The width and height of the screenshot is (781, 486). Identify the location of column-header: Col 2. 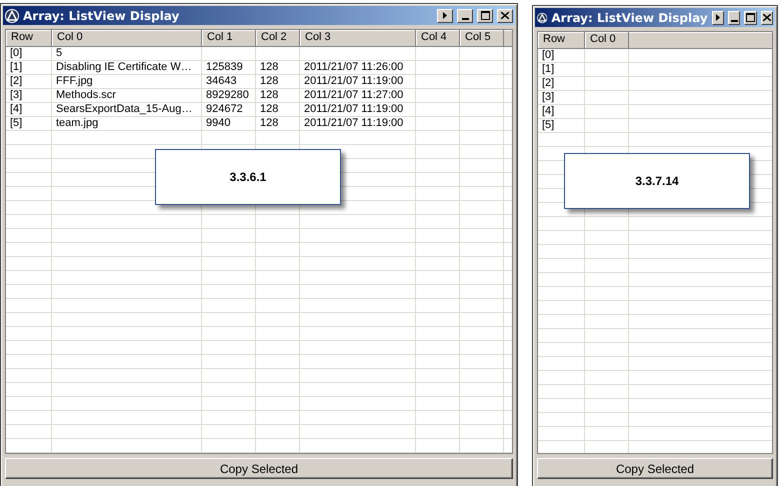
(278, 38).